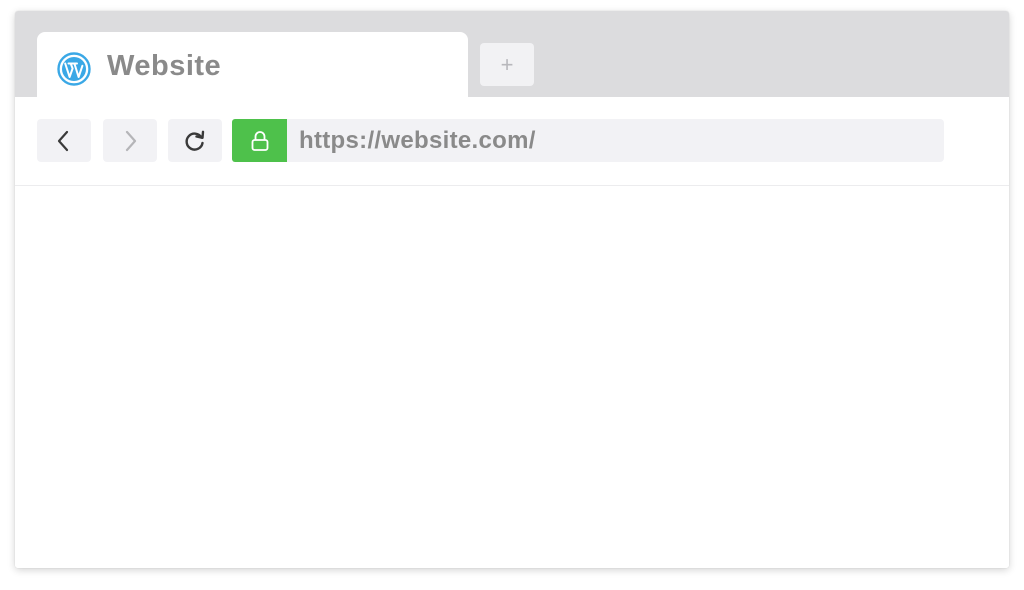 The width and height of the screenshot is (1024, 590). Describe the element at coordinates (615, 140) in the screenshot. I see `address-bar: https://website.com/` at that location.